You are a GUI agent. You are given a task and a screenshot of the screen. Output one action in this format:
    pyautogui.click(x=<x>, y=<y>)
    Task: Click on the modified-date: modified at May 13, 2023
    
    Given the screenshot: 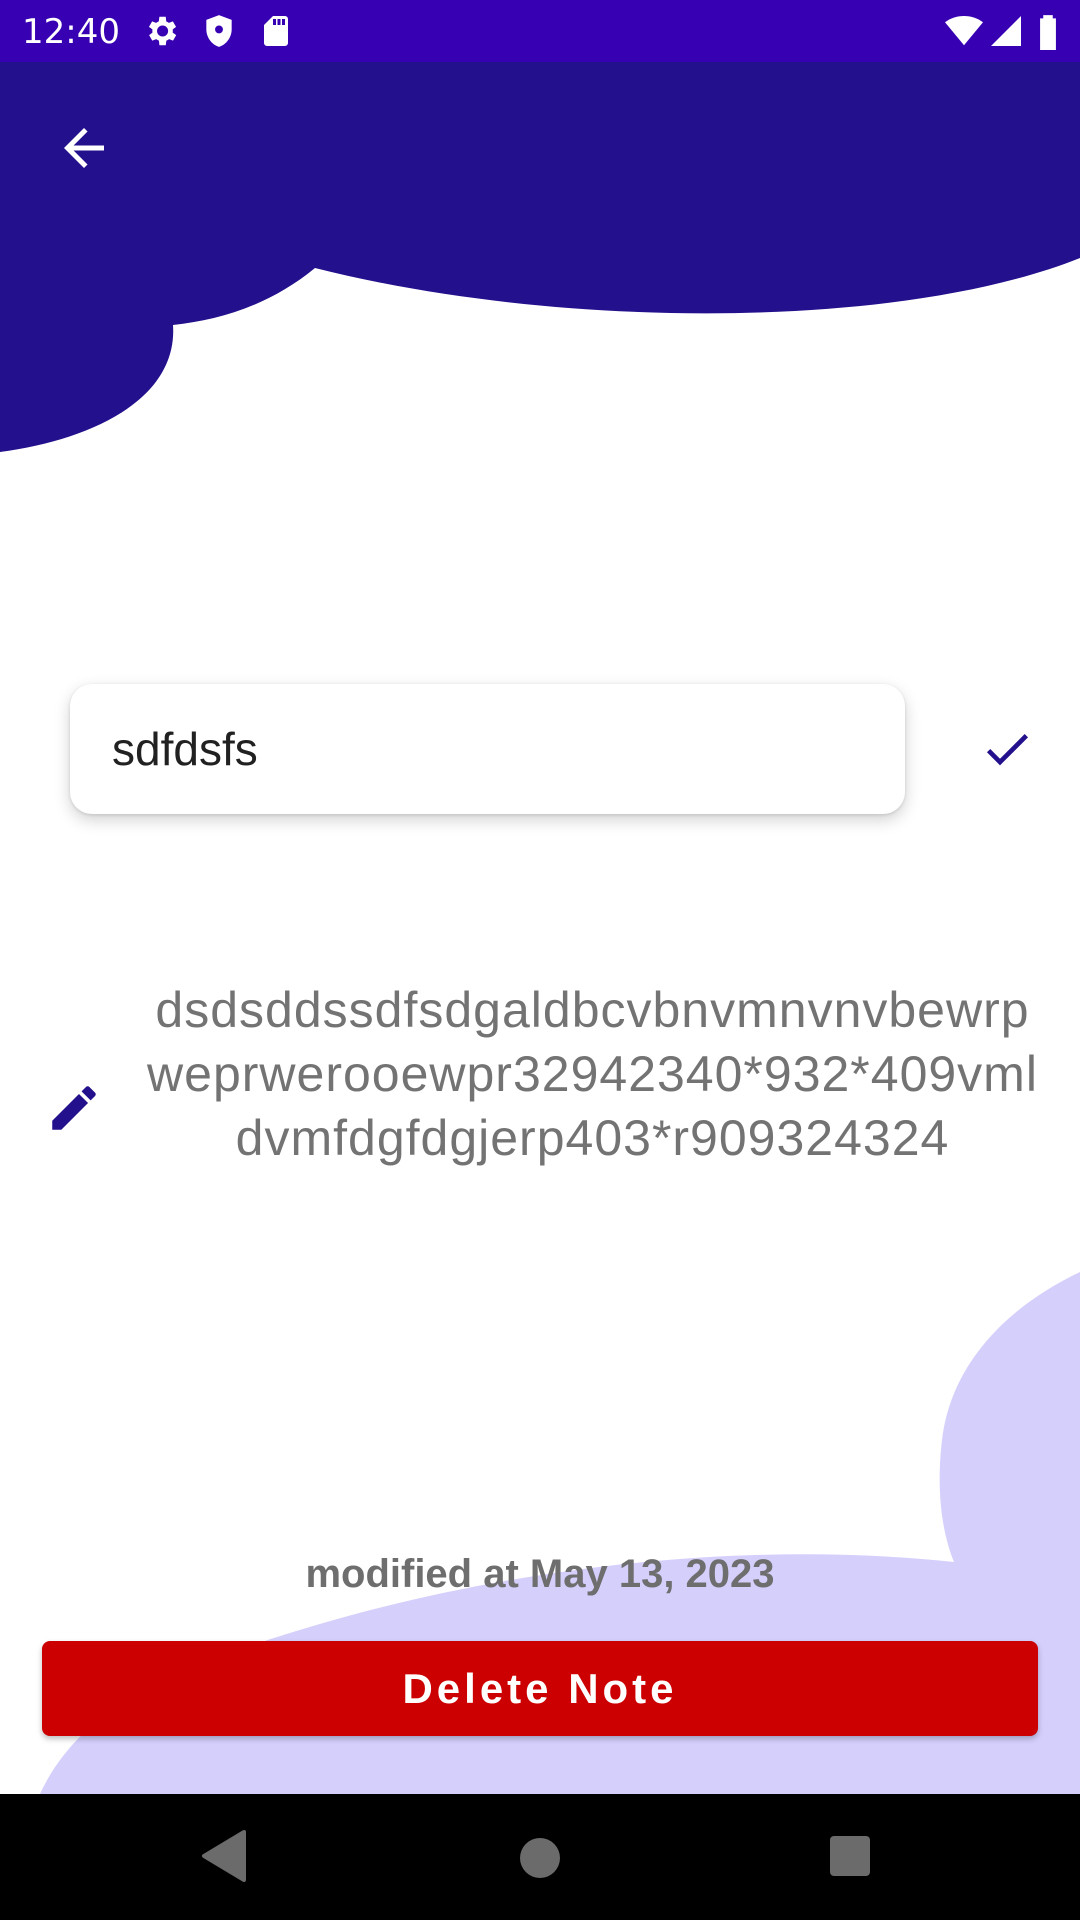 What is the action you would take?
    pyautogui.click(x=540, y=1574)
    